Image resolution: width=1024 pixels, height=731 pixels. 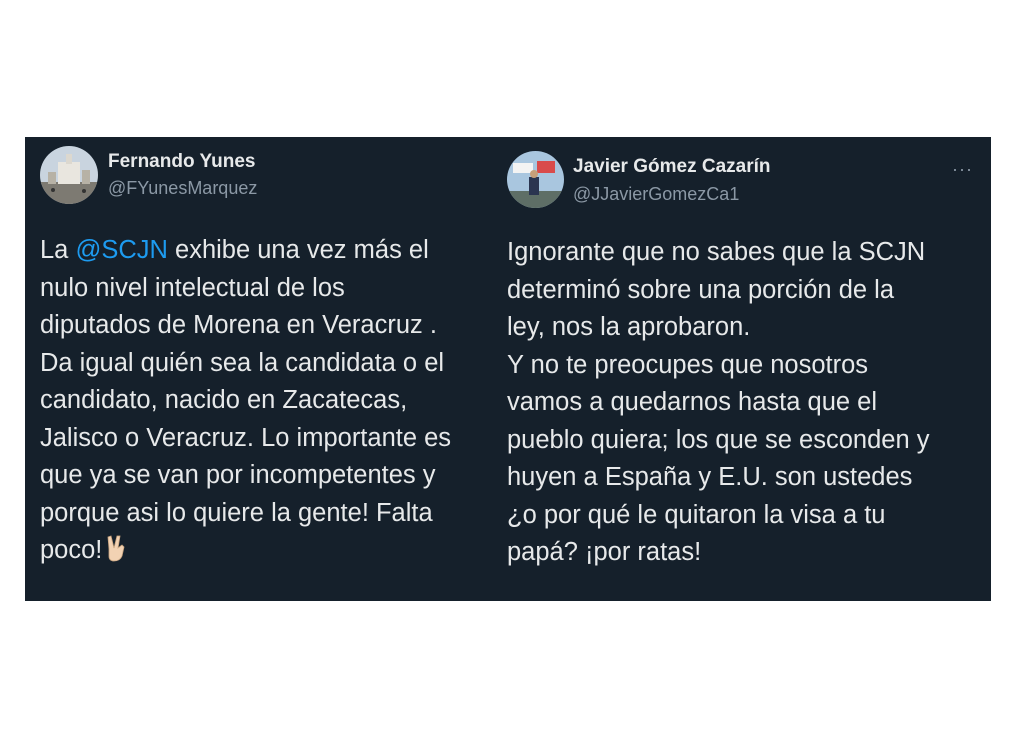 What do you see at coordinates (710, 477) in the screenshot?
I see `tweet-line: huyen a España y E.U. son ustedes` at bounding box center [710, 477].